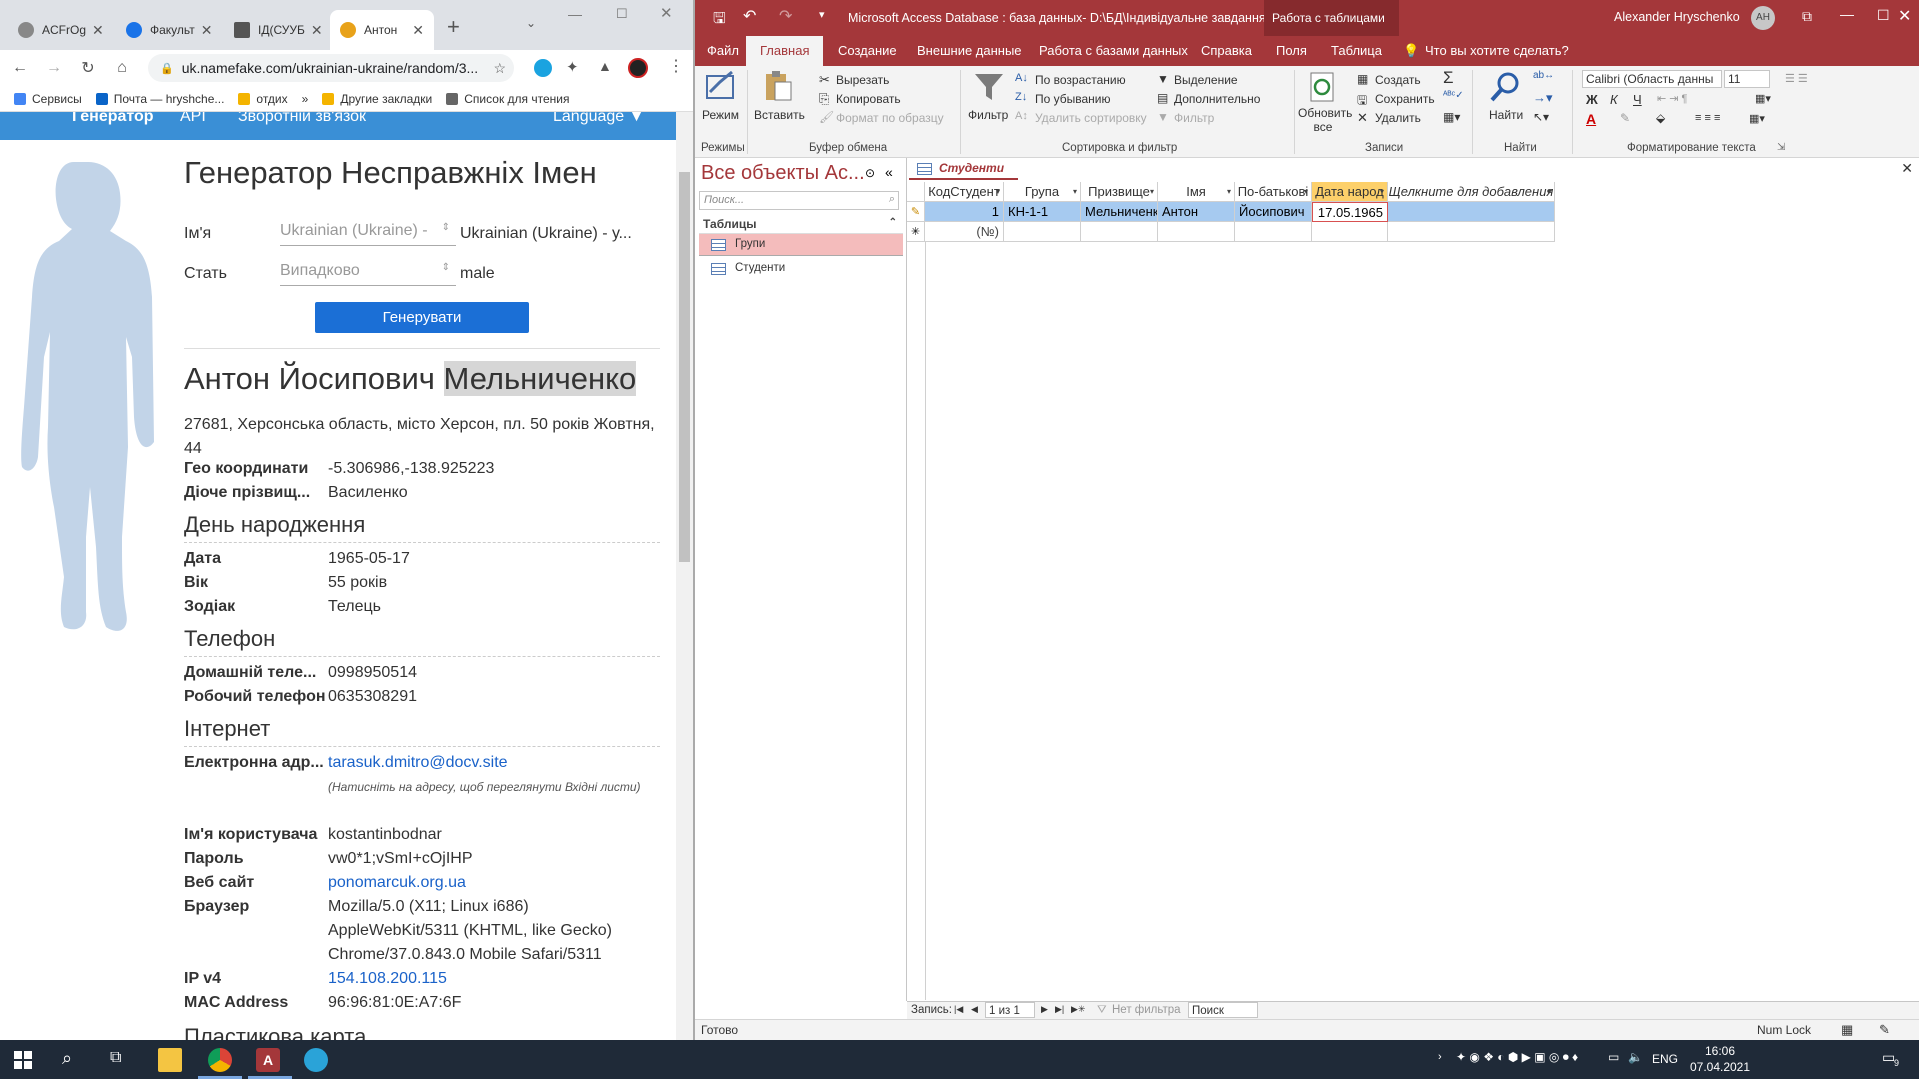  What do you see at coordinates (1206, 80) in the screenshot?
I see `selection-button: Выделение` at bounding box center [1206, 80].